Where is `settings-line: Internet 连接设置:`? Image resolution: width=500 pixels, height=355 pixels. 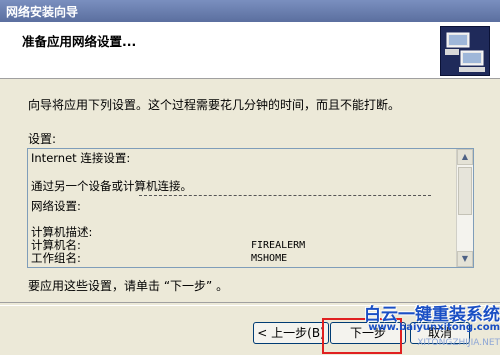
settings-line: Internet 连接设置: is located at coordinates (81, 158).